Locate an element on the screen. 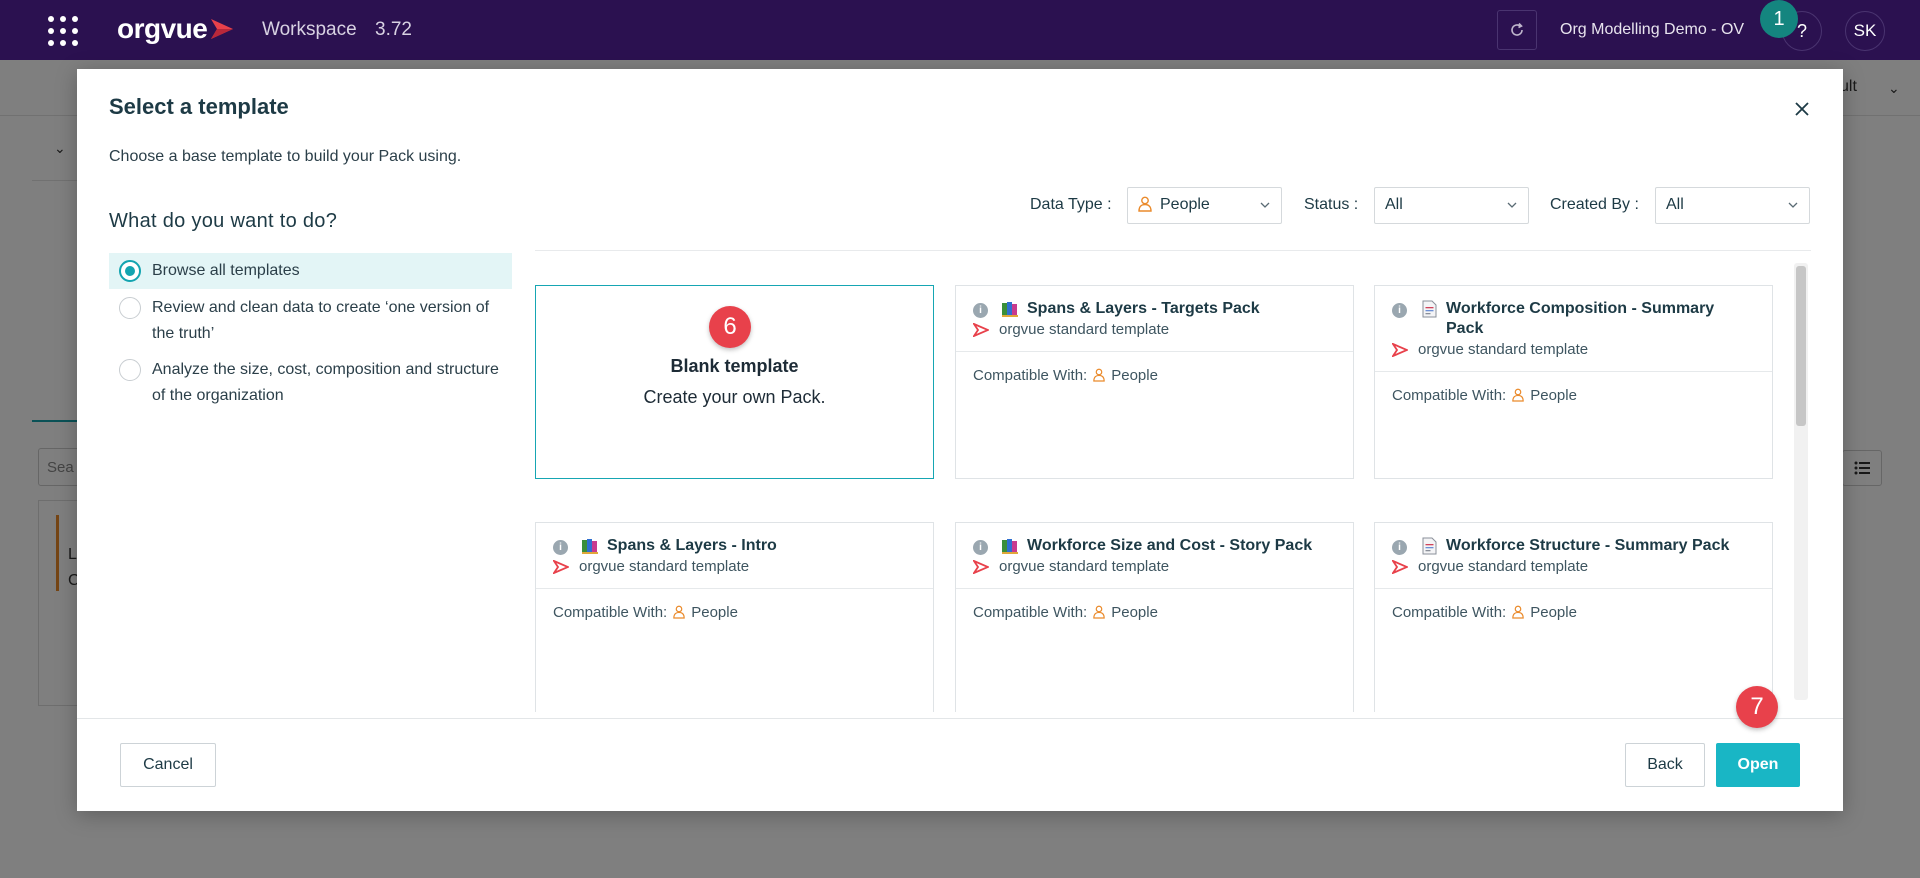  option-label: Browse all templates is located at coordinates (226, 270).